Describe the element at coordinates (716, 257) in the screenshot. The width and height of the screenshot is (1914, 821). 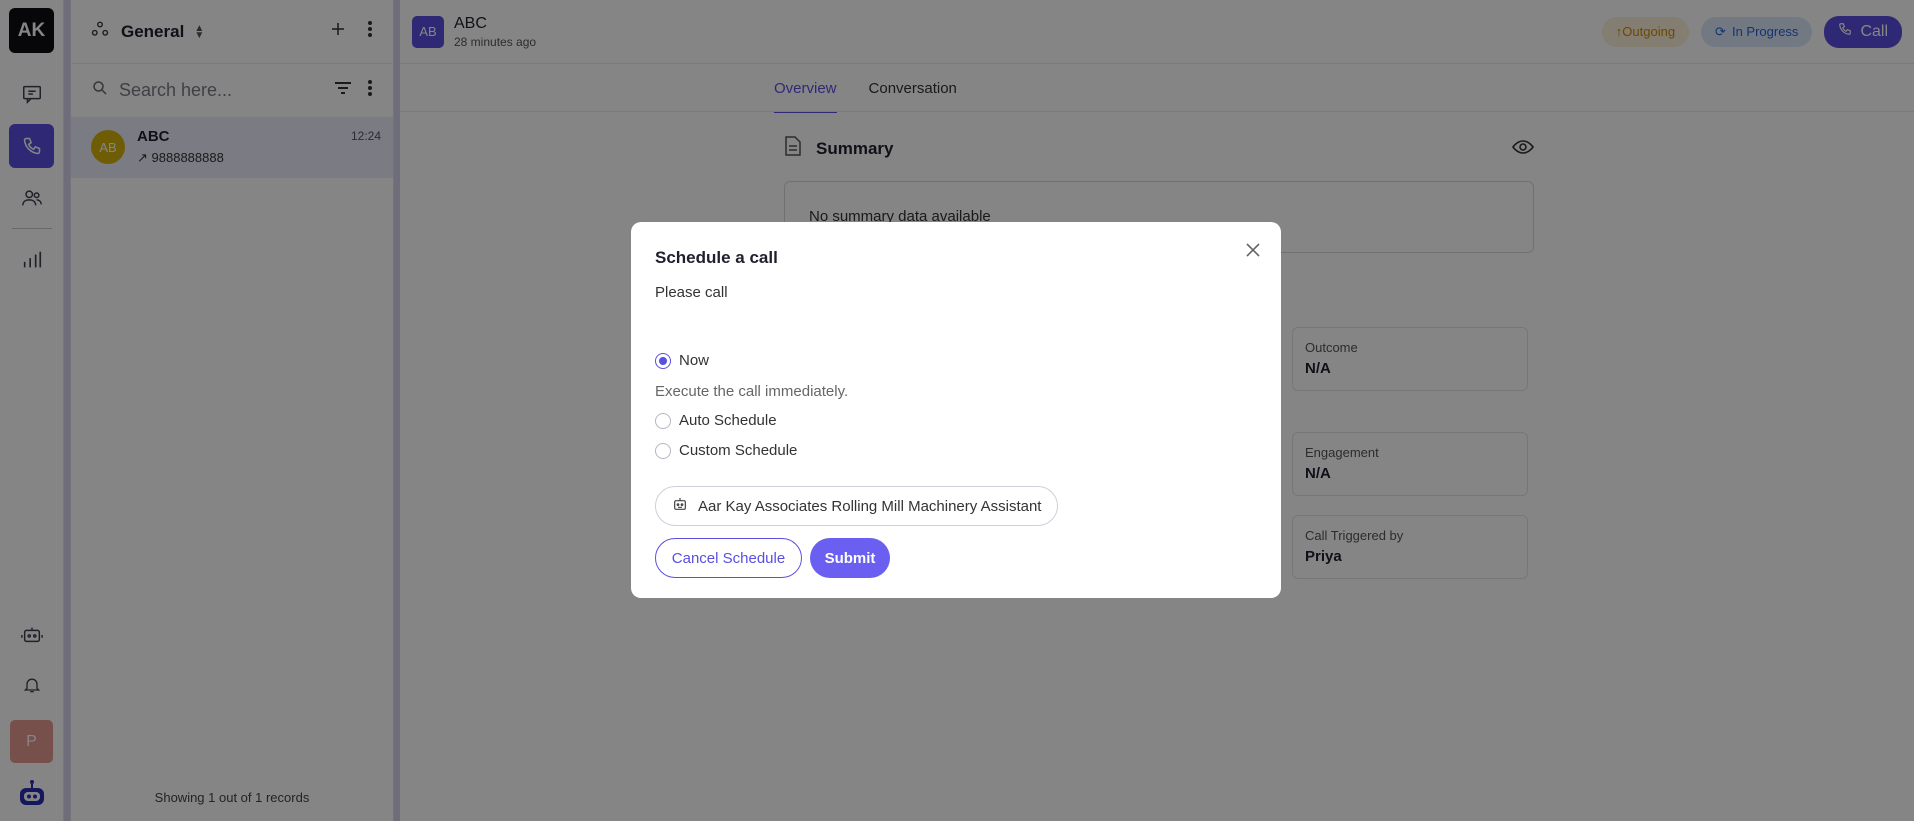
I see `dialog-title: Schedule a call` at that location.